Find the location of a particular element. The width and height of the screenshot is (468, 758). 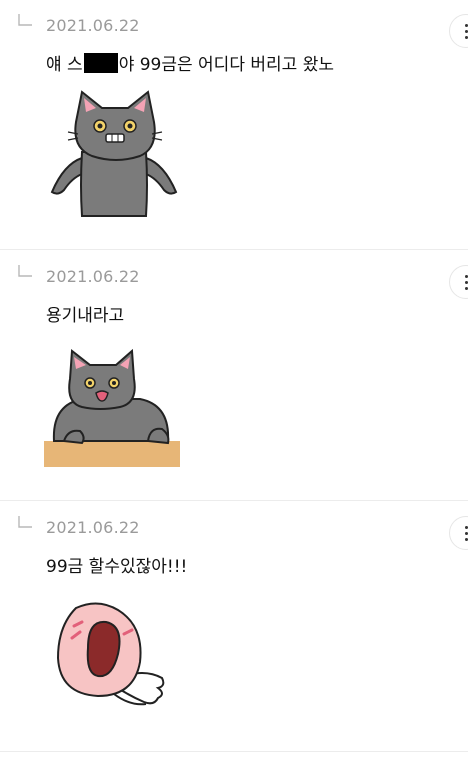

redaction-bar is located at coordinates (100, 63).